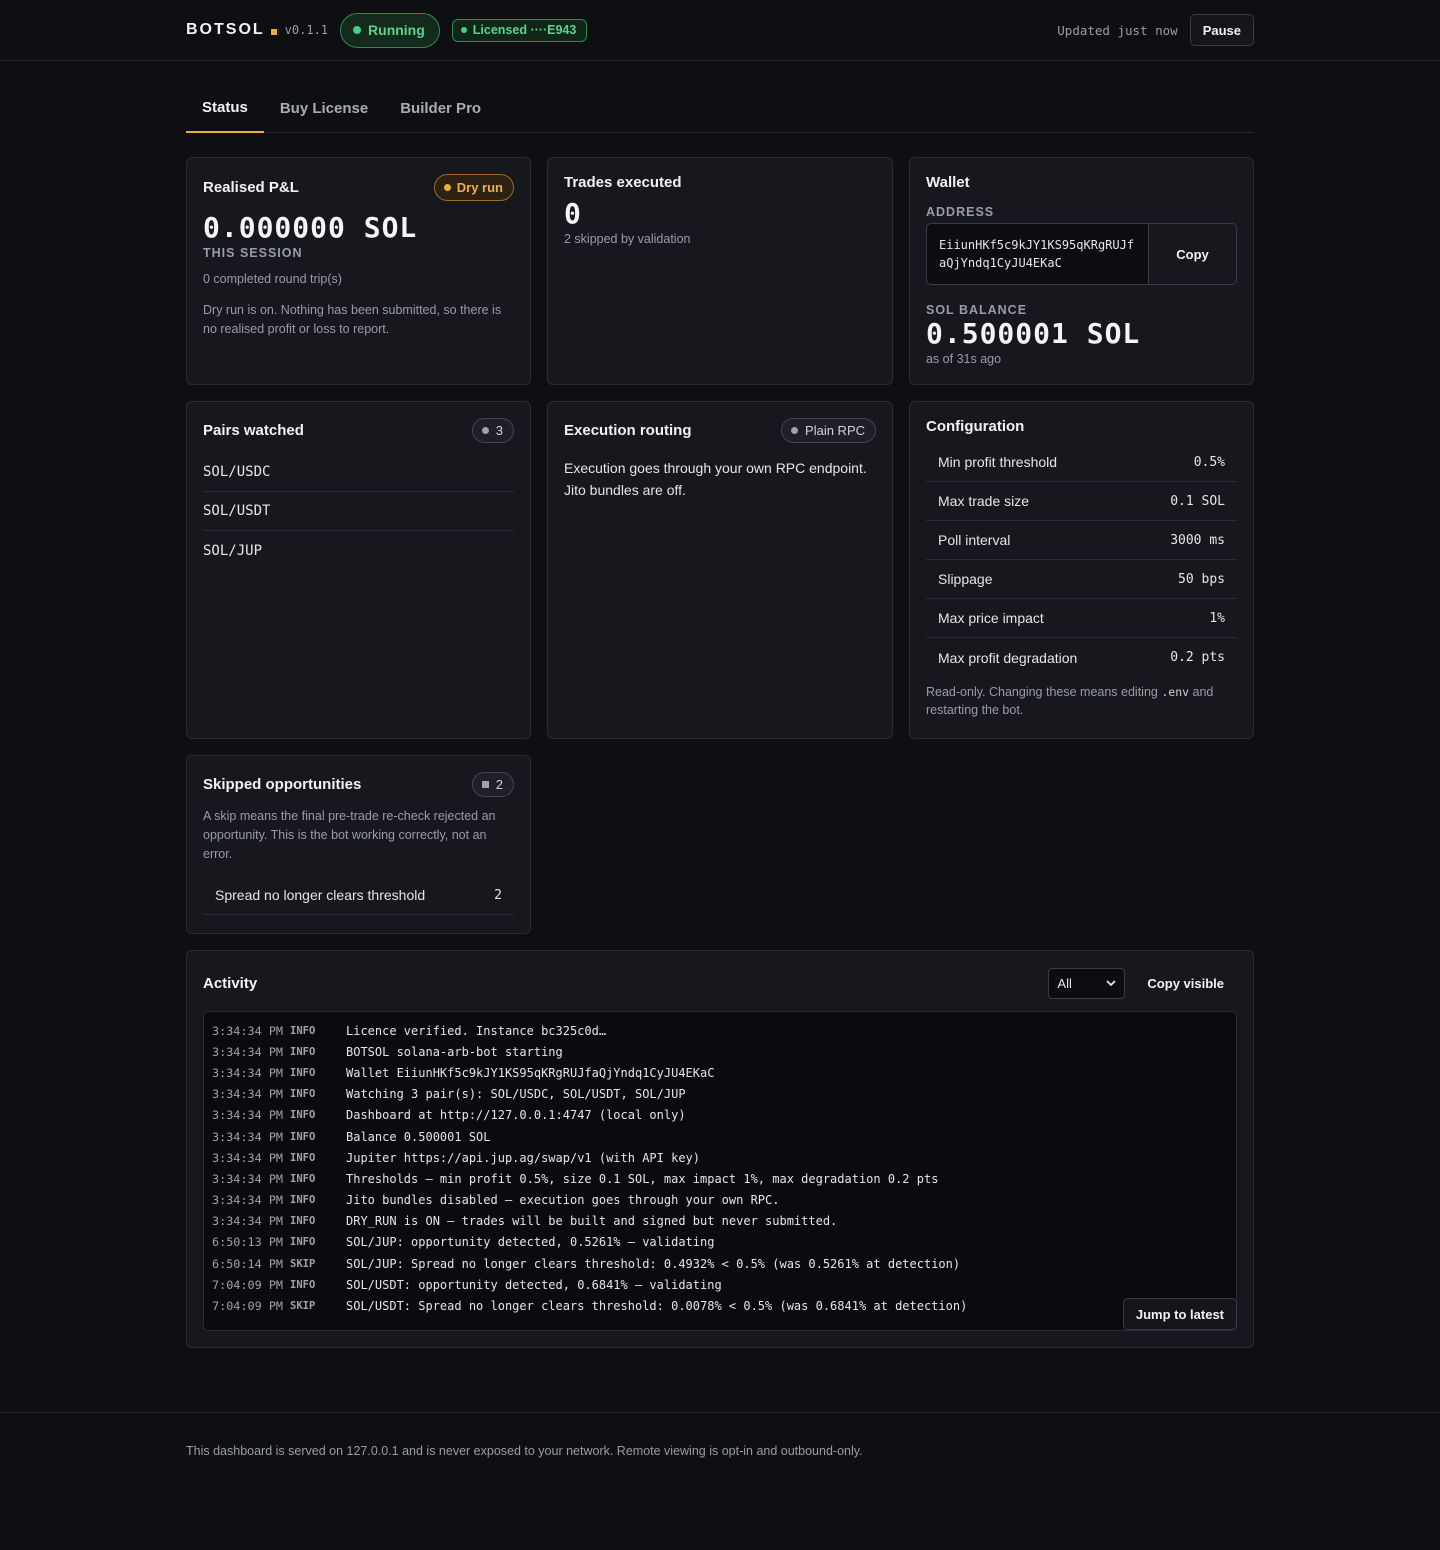 The width and height of the screenshot is (1440, 1550). Describe the element at coordinates (273, 32) in the screenshot. I see `brand-square-icon` at that location.